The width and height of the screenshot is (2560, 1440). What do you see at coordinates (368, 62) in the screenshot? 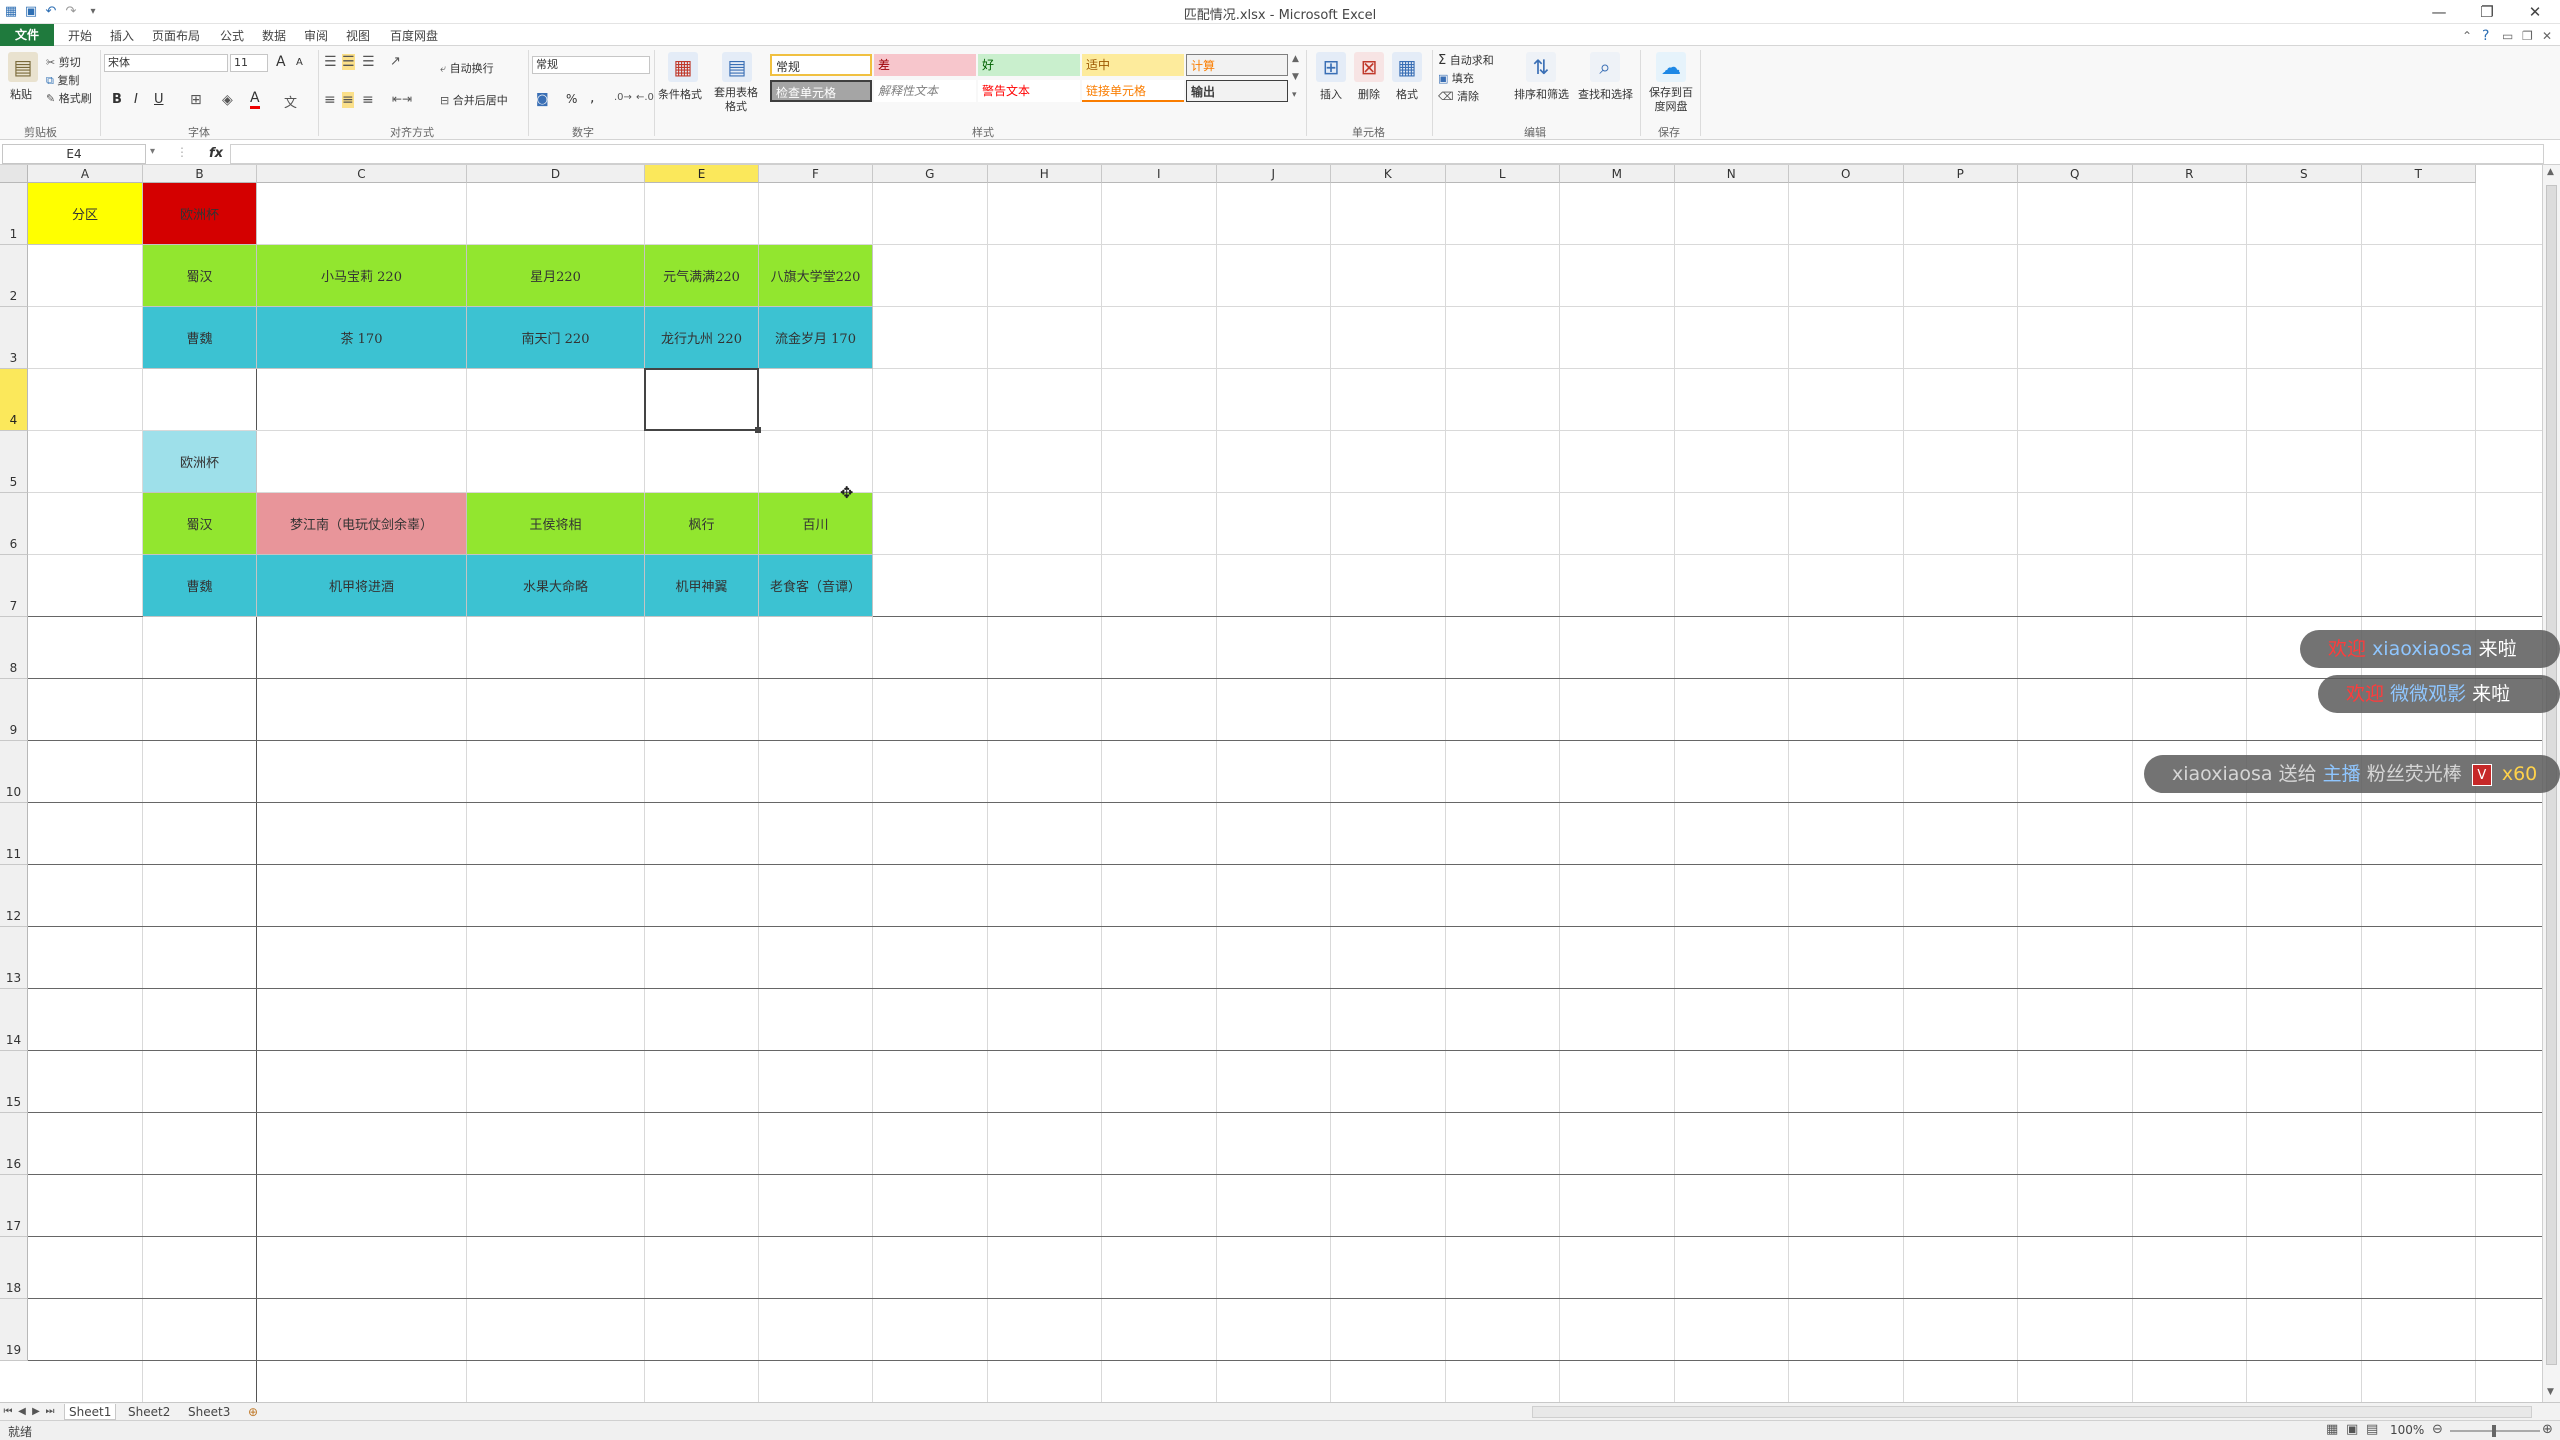
I see `align-bottom-icon: ☰` at bounding box center [368, 62].